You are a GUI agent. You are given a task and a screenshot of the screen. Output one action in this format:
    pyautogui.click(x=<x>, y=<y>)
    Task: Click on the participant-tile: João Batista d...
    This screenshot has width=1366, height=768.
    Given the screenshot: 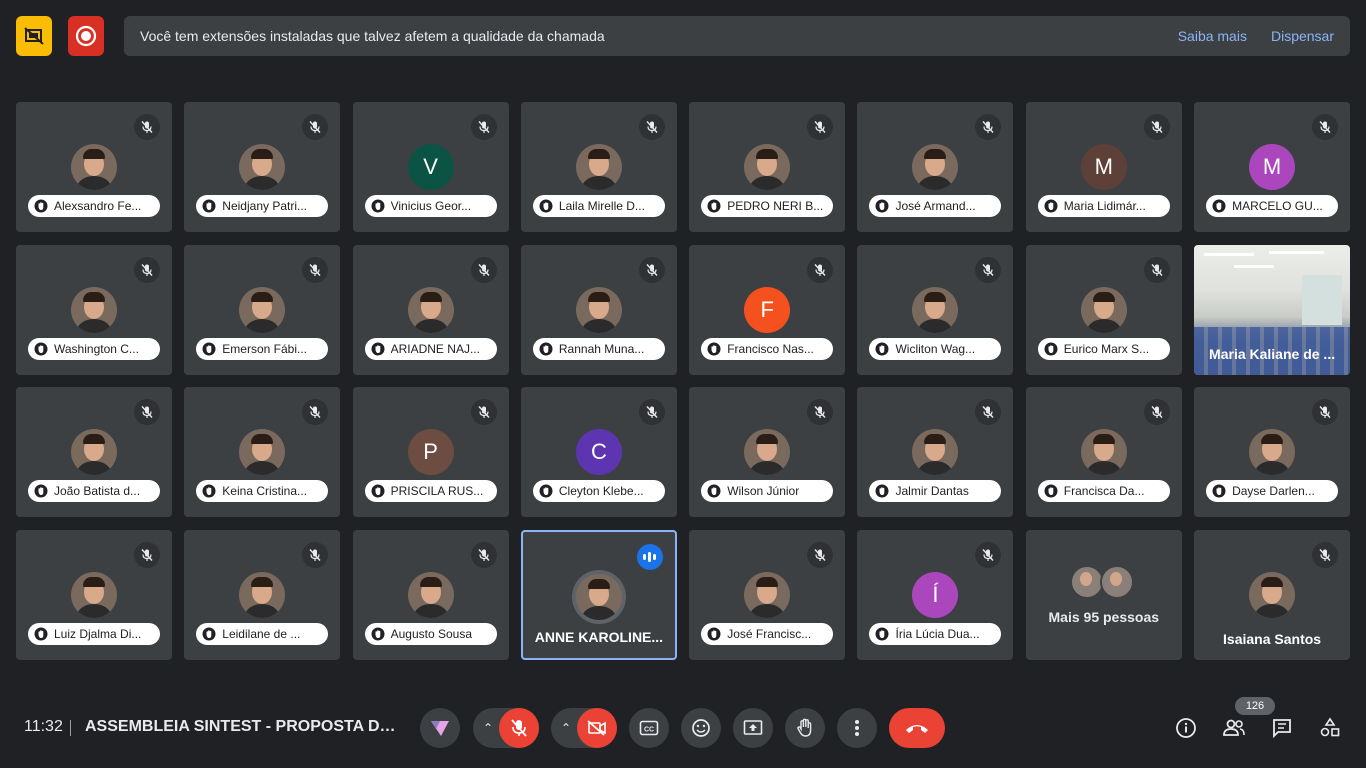 What is the action you would take?
    pyautogui.click(x=94, y=452)
    